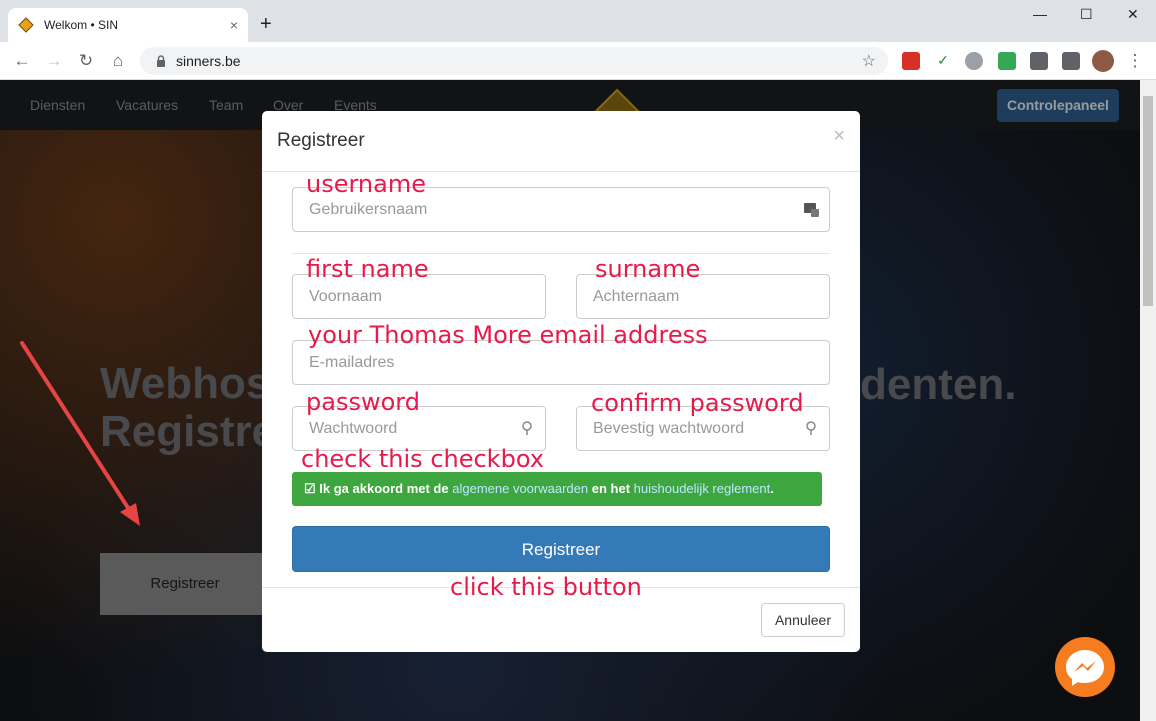 This screenshot has height=721, width=1156. I want to click on page-scrollbar, so click(1148, 400).